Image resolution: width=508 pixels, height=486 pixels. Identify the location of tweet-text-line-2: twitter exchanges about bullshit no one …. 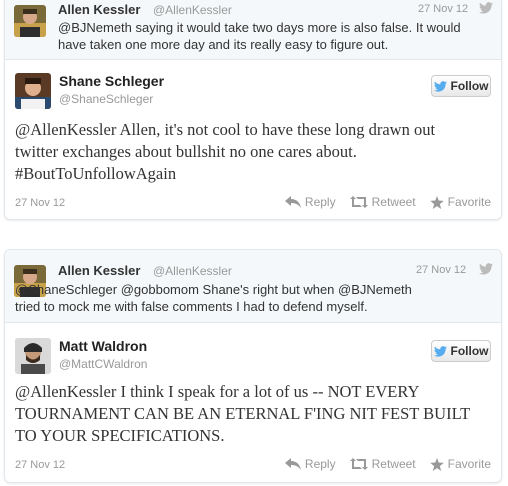
(186, 151).